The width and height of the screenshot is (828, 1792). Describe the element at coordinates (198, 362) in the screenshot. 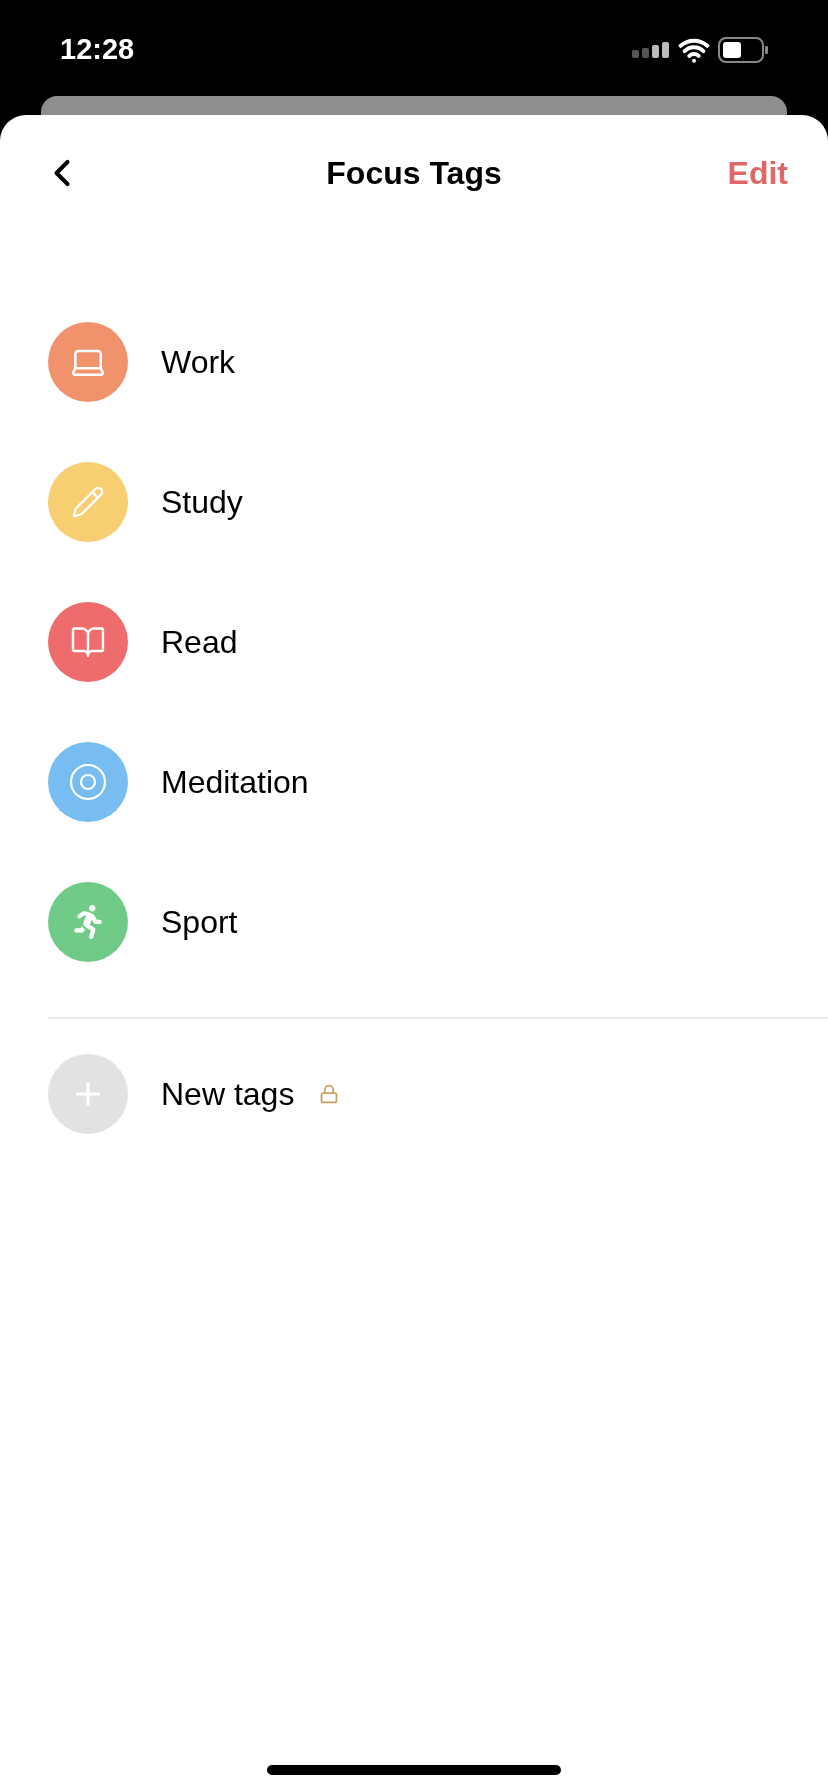

I see `tag-label: Work` at that location.